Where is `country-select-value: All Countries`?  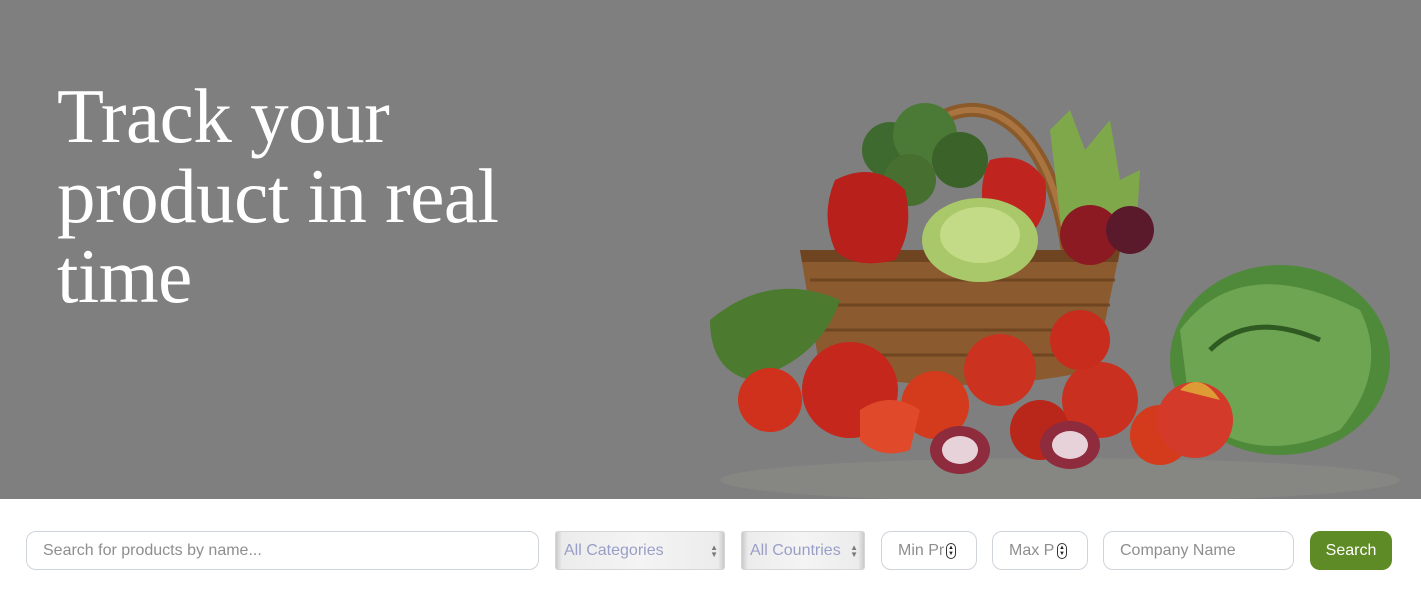
country-select-value: All Countries is located at coordinates (795, 550).